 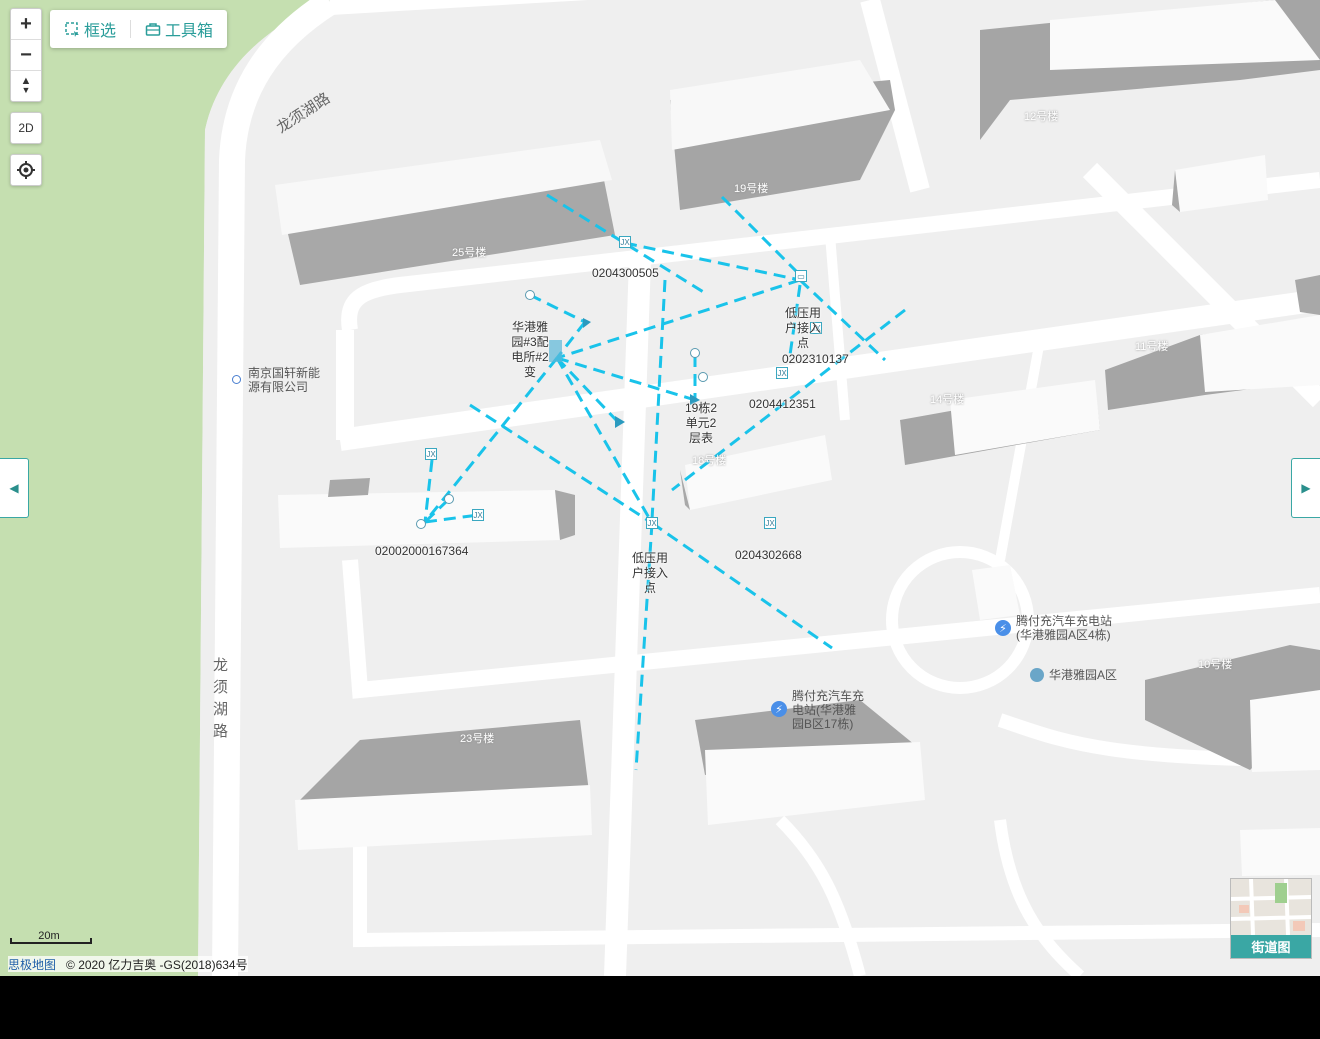 I want to click on building-label-25: 25号楼, so click(x=469, y=253).